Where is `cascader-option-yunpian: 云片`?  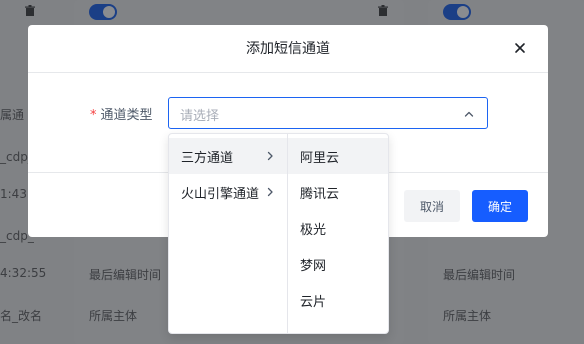 cascader-option-yunpian: 云片 is located at coordinates (338, 300).